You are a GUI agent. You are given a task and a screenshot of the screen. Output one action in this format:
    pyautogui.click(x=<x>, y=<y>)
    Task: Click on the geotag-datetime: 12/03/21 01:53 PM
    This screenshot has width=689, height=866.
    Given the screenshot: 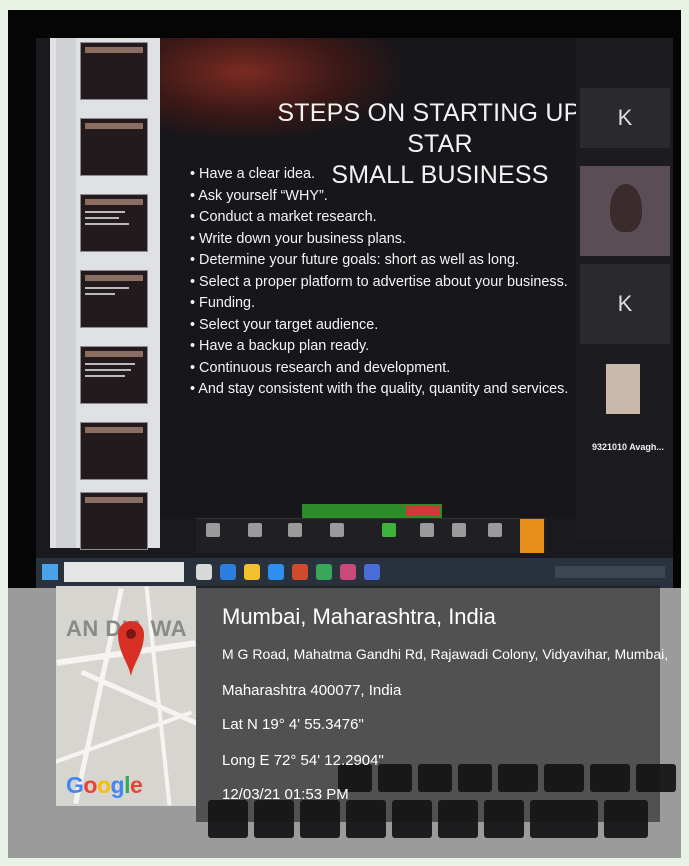 What is the action you would take?
    pyautogui.click(x=285, y=794)
    